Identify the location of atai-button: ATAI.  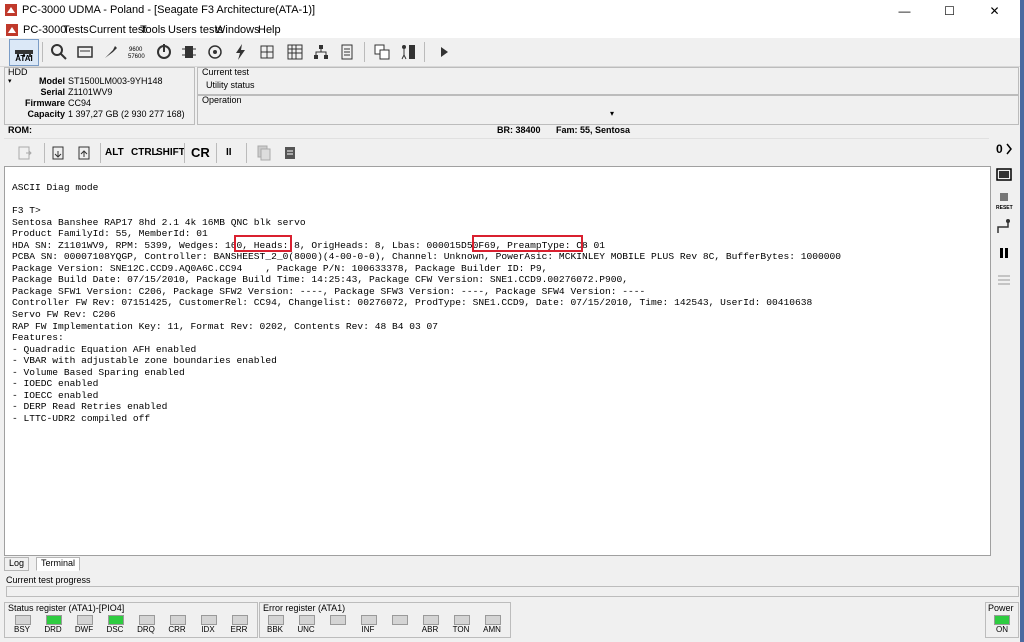
(24, 52).